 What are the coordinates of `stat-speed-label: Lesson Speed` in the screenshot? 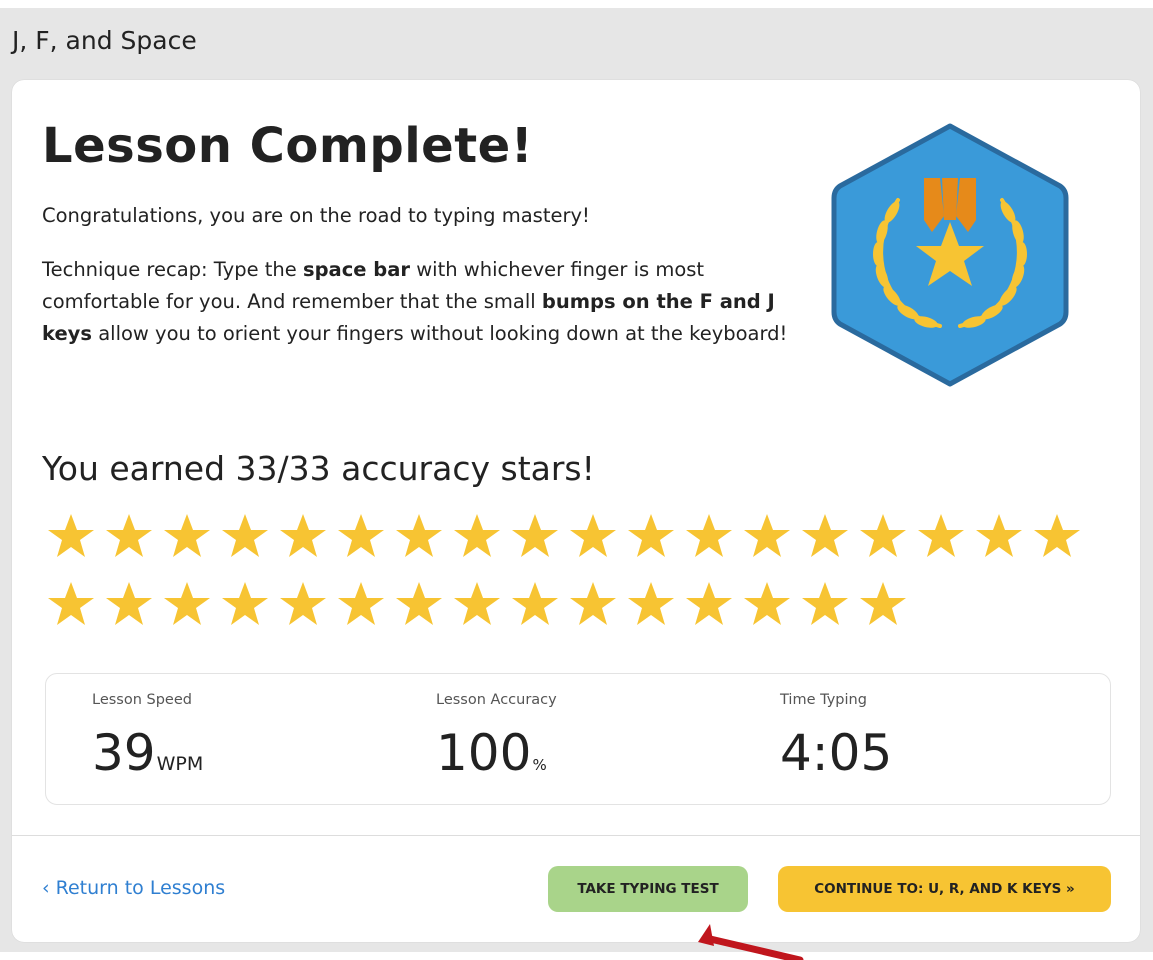 It's located at (142, 700).